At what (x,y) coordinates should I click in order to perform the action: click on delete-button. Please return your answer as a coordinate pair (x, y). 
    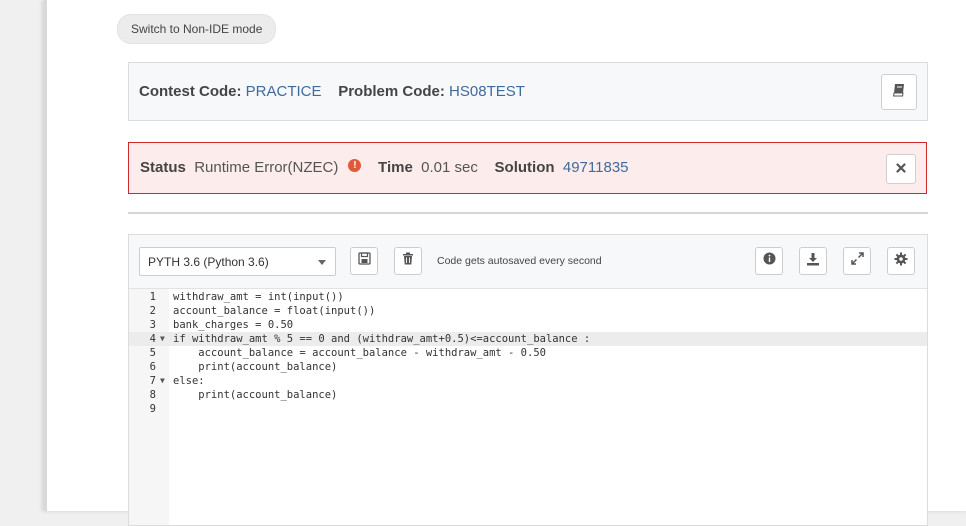
    Looking at the image, I should click on (408, 261).